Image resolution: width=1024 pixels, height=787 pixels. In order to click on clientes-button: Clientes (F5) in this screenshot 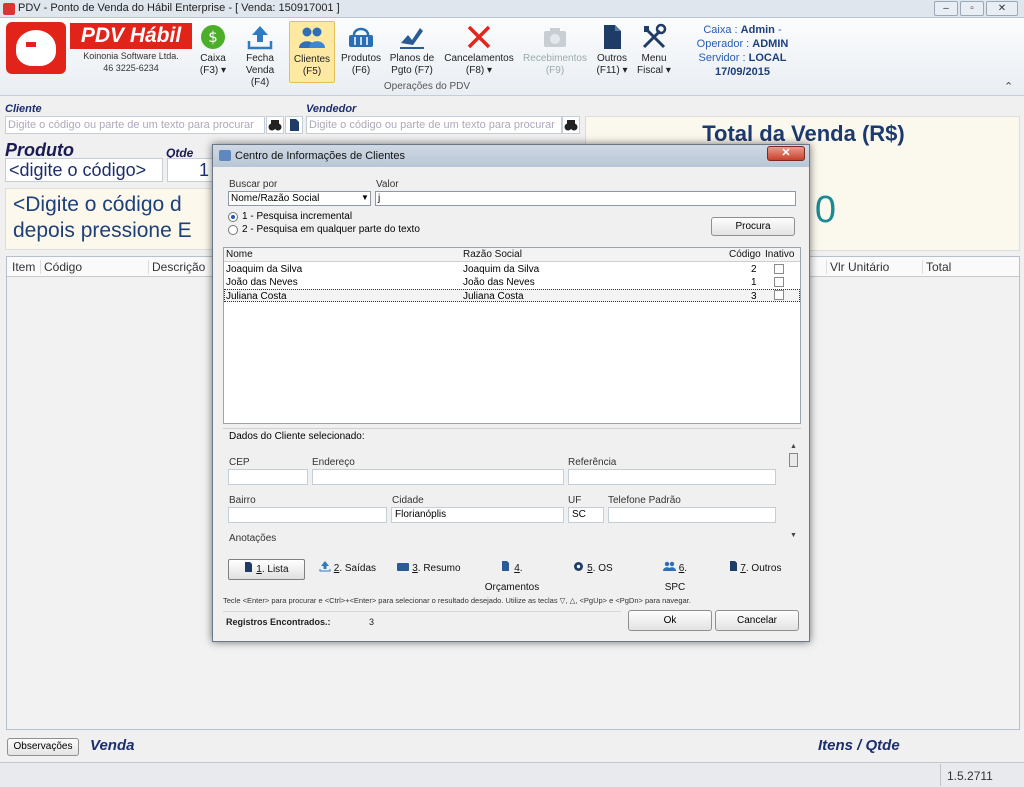, I will do `click(312, 52)`.